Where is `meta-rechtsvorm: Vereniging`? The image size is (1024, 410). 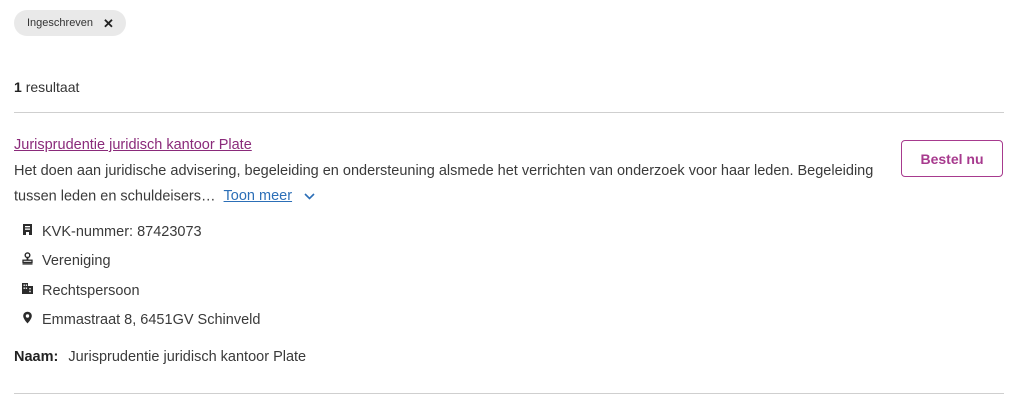
meta-rechtsvorm: Vereniging is located at coordinates (66, 260).